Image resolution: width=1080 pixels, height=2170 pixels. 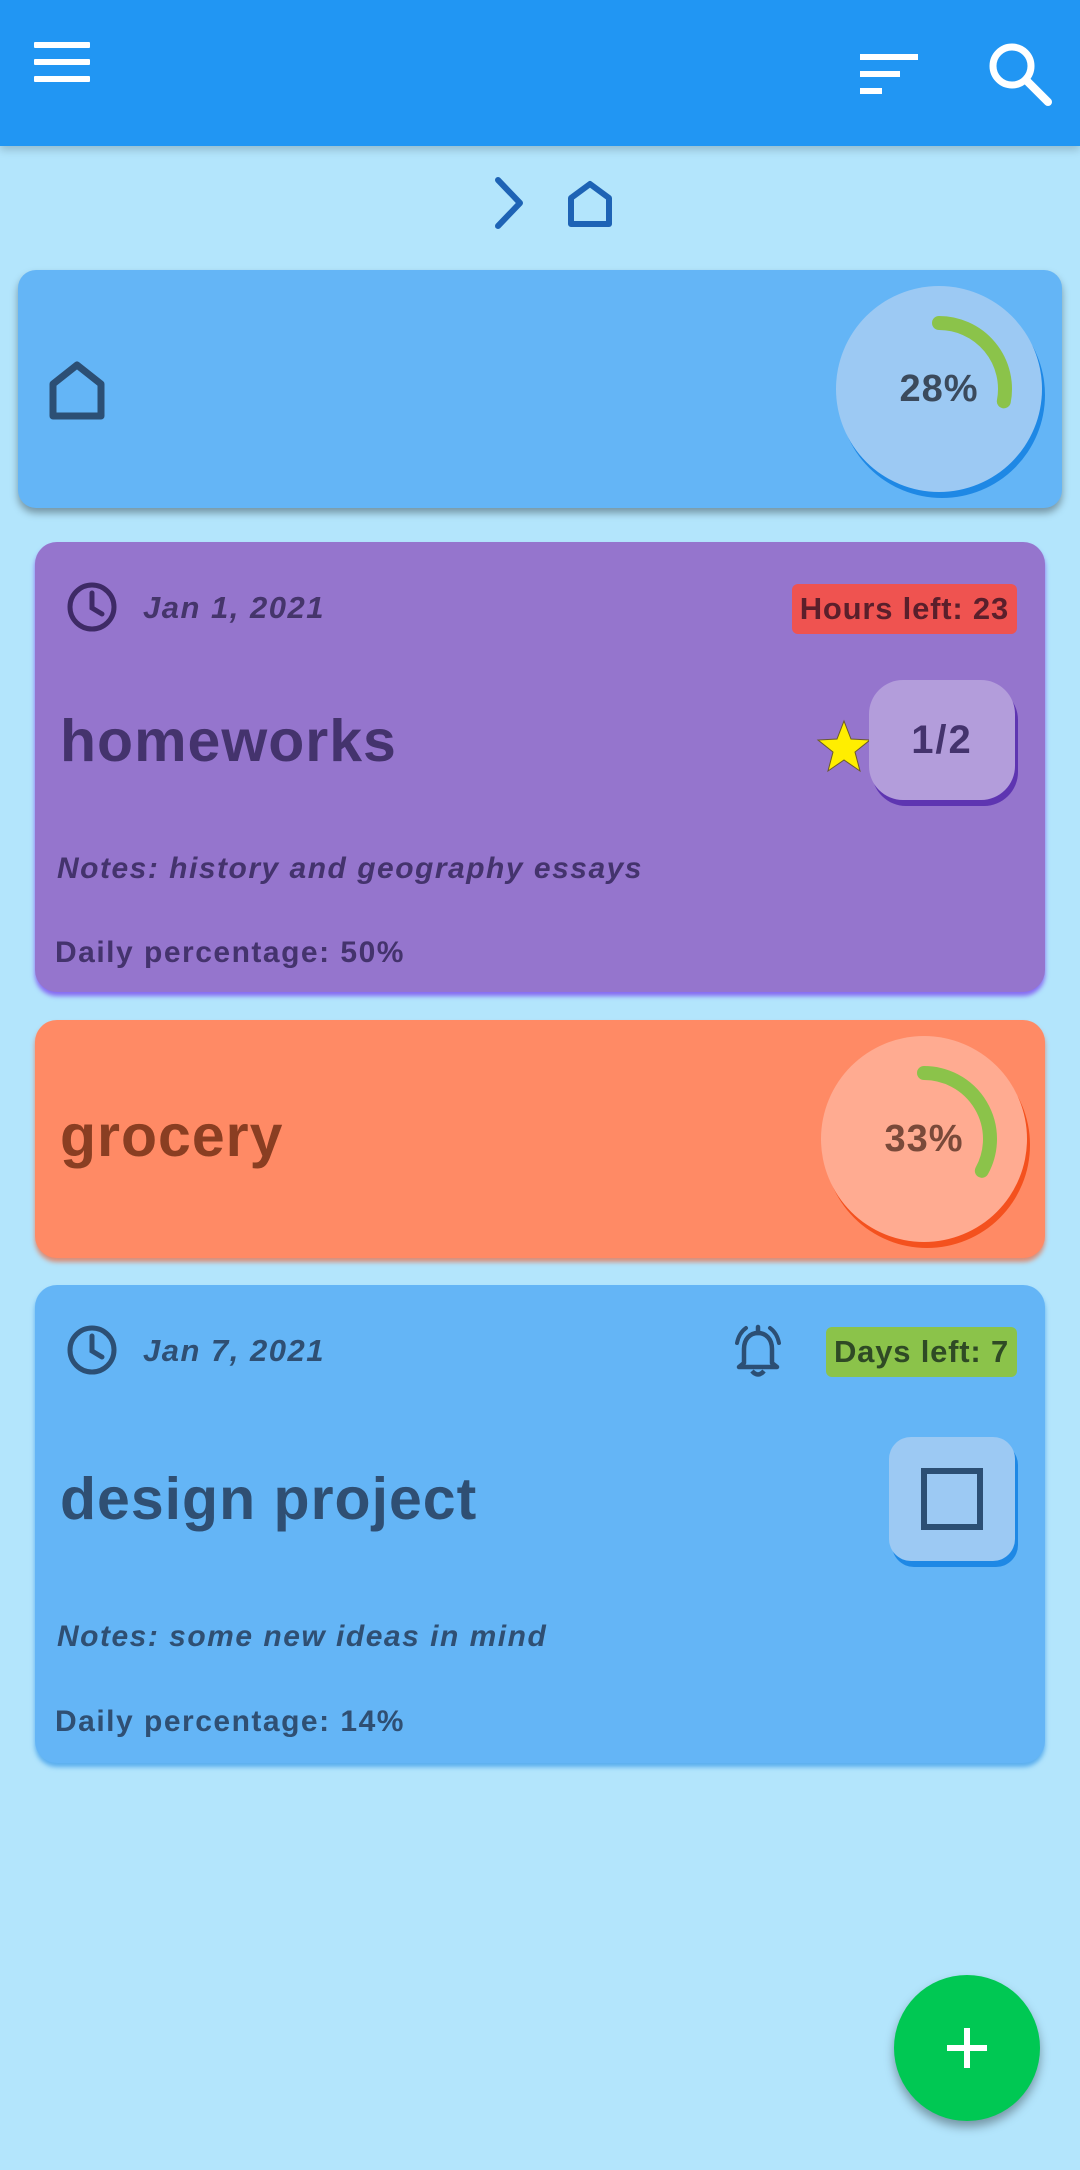 I want to click on task-title: design project, so click(x=269, y=1499).